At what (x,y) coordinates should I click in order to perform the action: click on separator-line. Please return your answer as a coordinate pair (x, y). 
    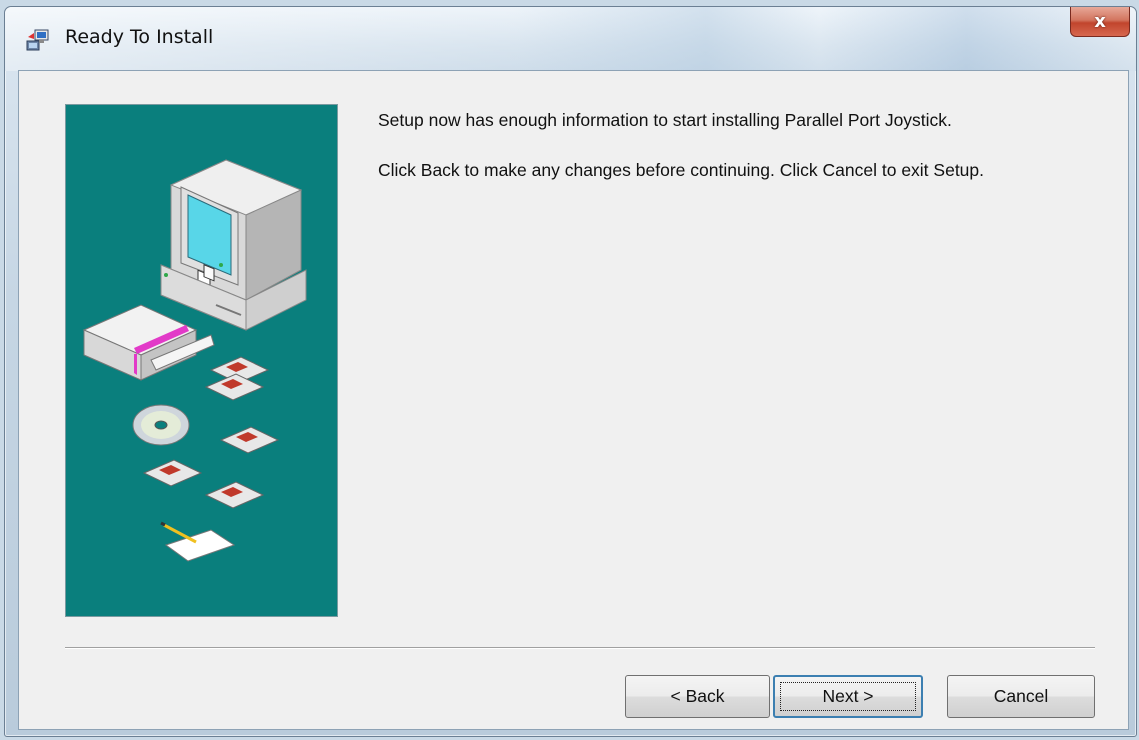
    Looking at the image, I should click on (580, 648).